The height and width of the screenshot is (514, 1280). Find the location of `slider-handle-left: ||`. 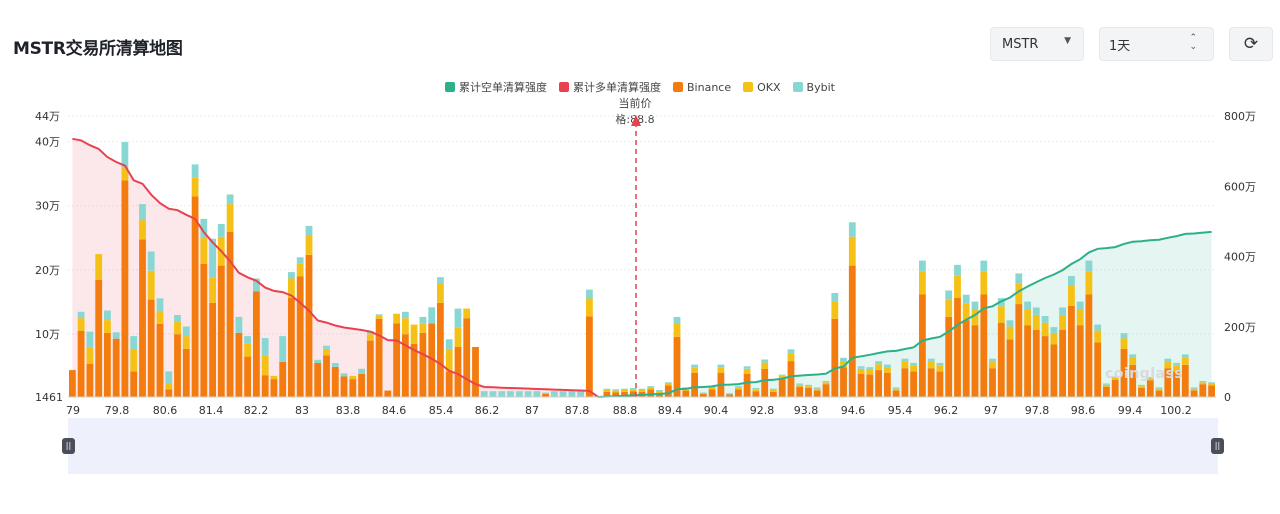

slider-handle-left: || is located at coordinates (68, 446).